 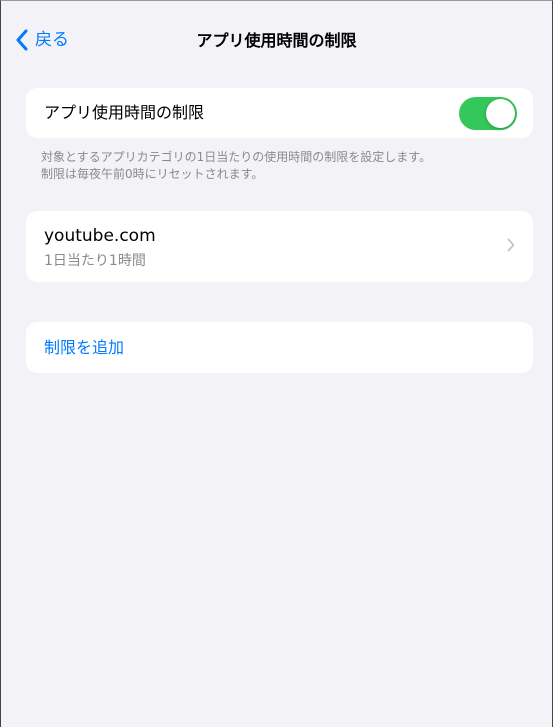 I want to click on limit-item-youtube: youtube.com 1日当たり1時間, so click(x=279, y=246).